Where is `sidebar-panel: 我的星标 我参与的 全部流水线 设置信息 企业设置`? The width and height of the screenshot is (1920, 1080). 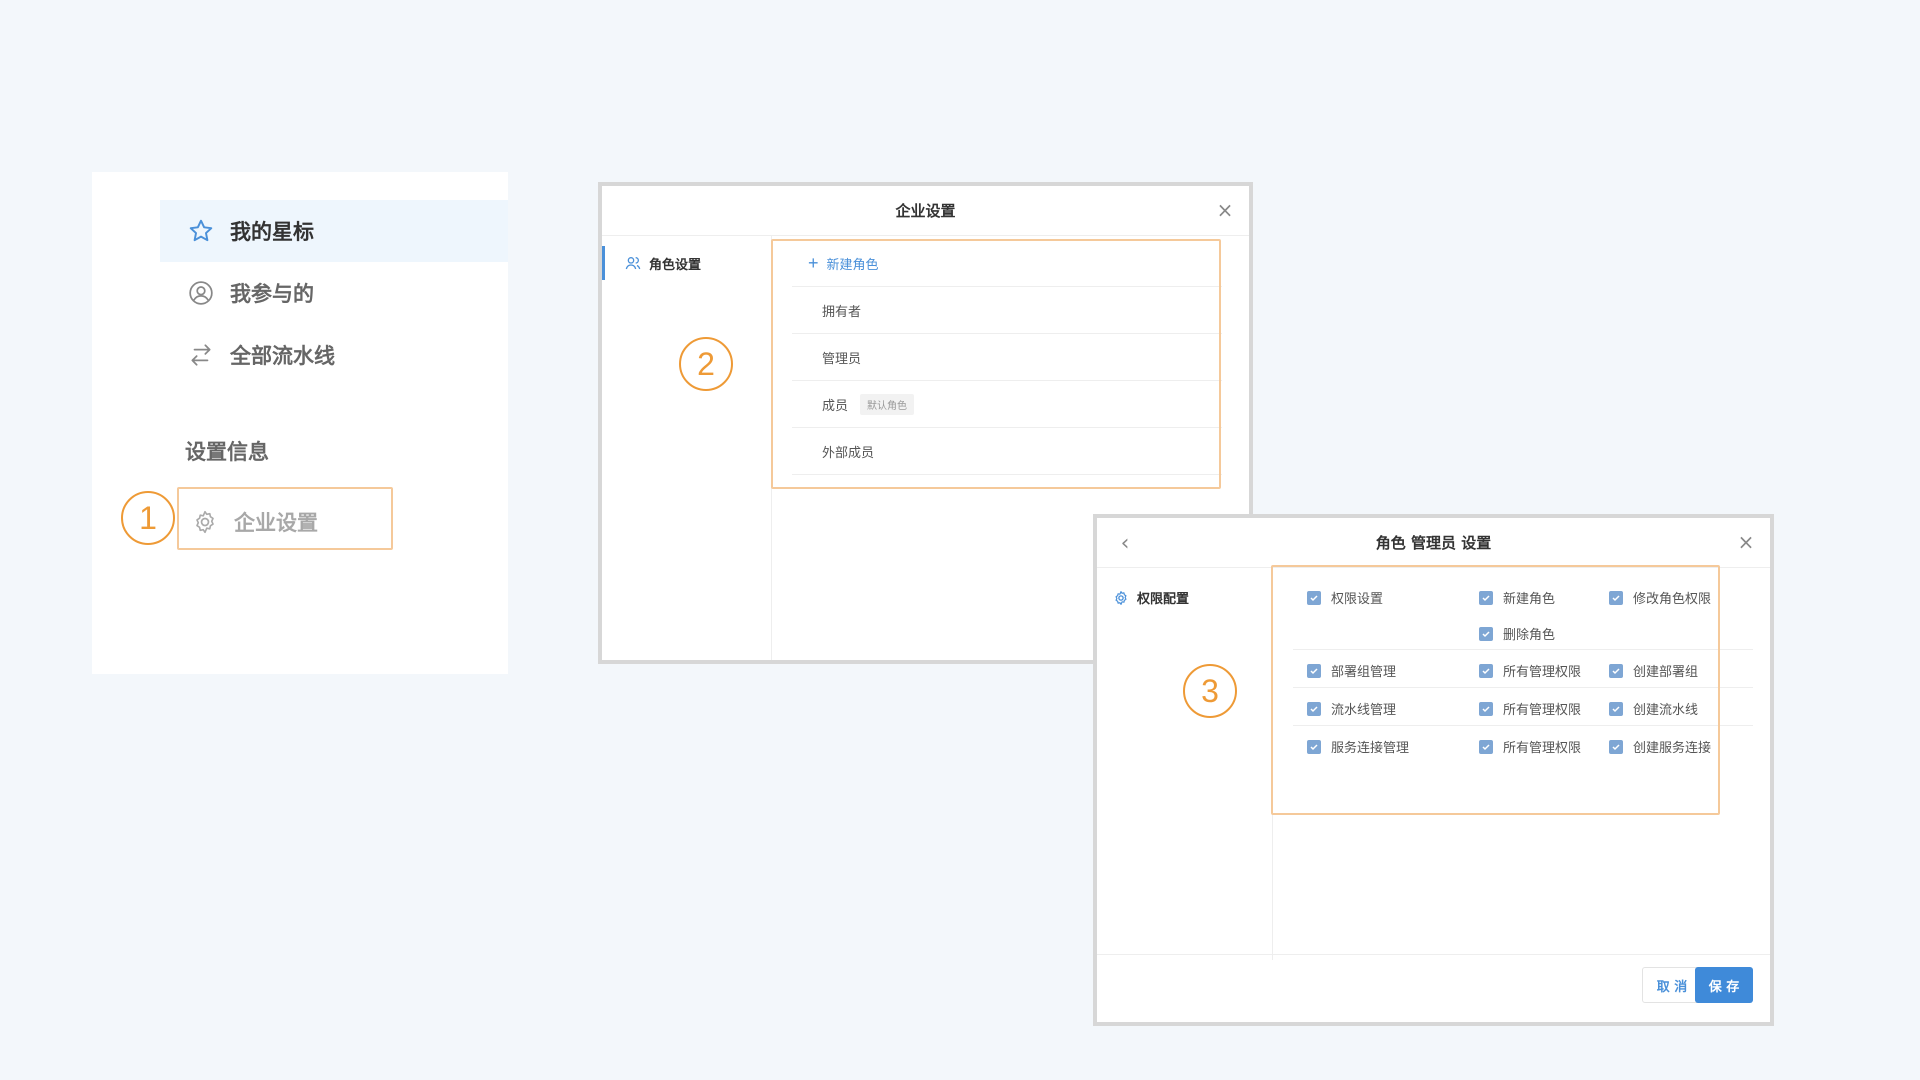
sidebar-panel: 我的星标 我参与的 全部流水线 设置信息 企业设置 is located at coordinates (300, 423).